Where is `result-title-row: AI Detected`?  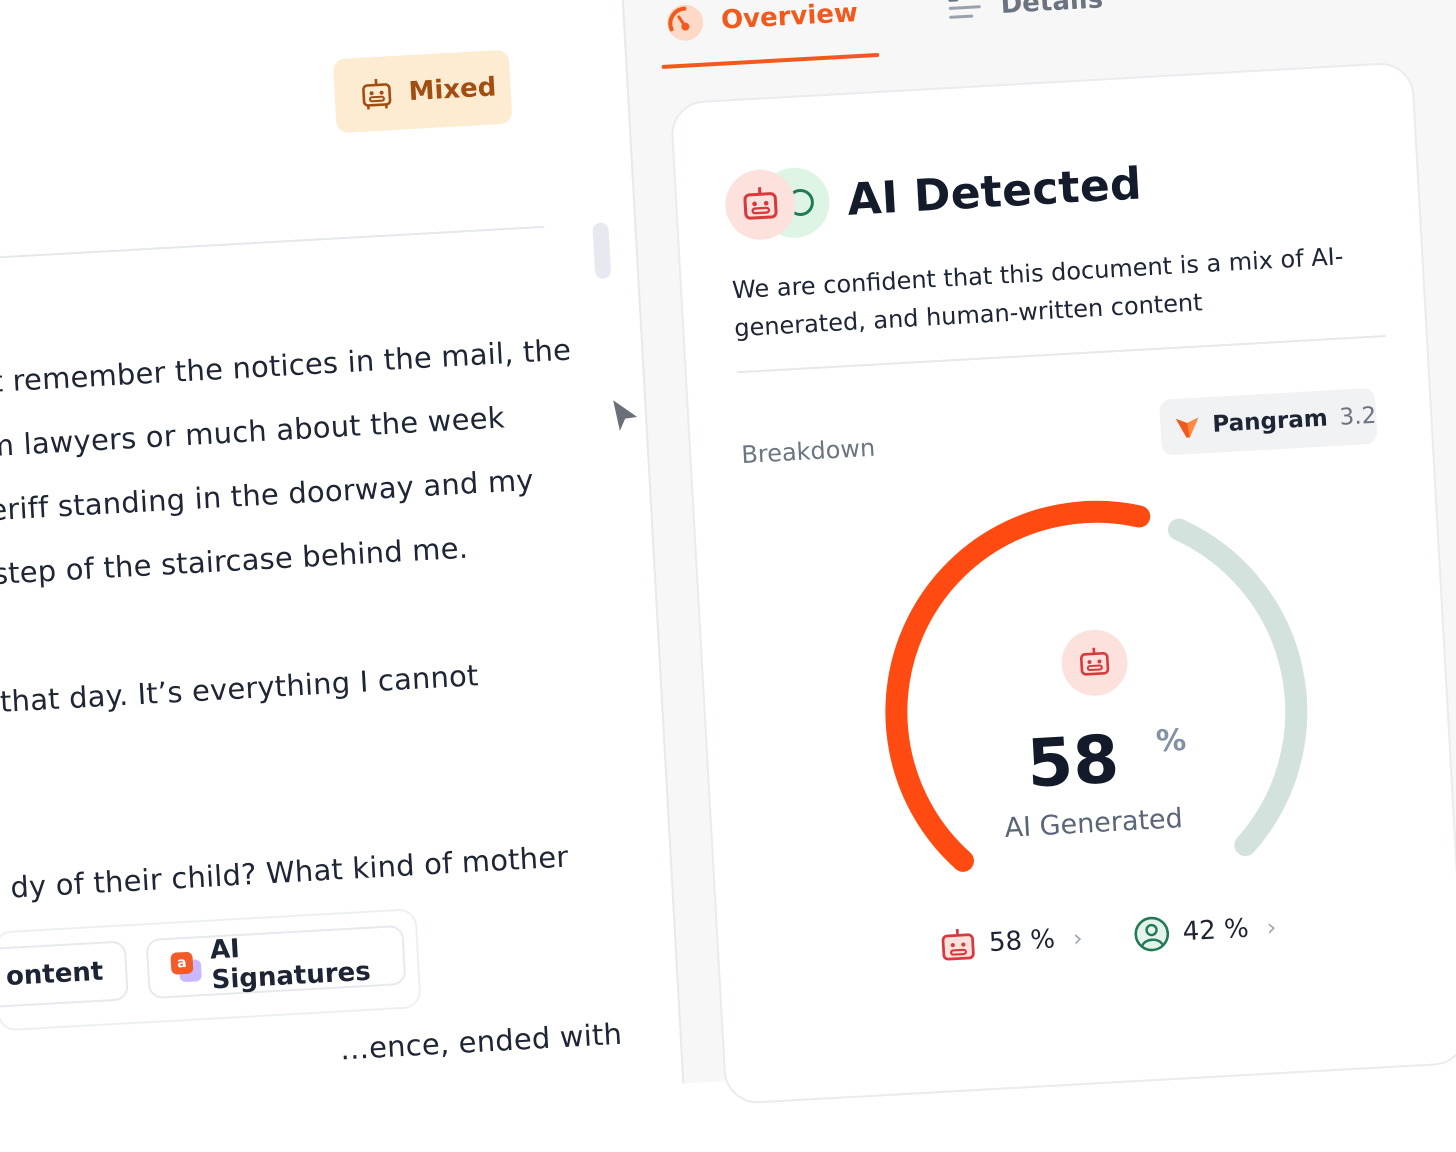
result-title-row: AI Detected is located at coordinates (934, 194).